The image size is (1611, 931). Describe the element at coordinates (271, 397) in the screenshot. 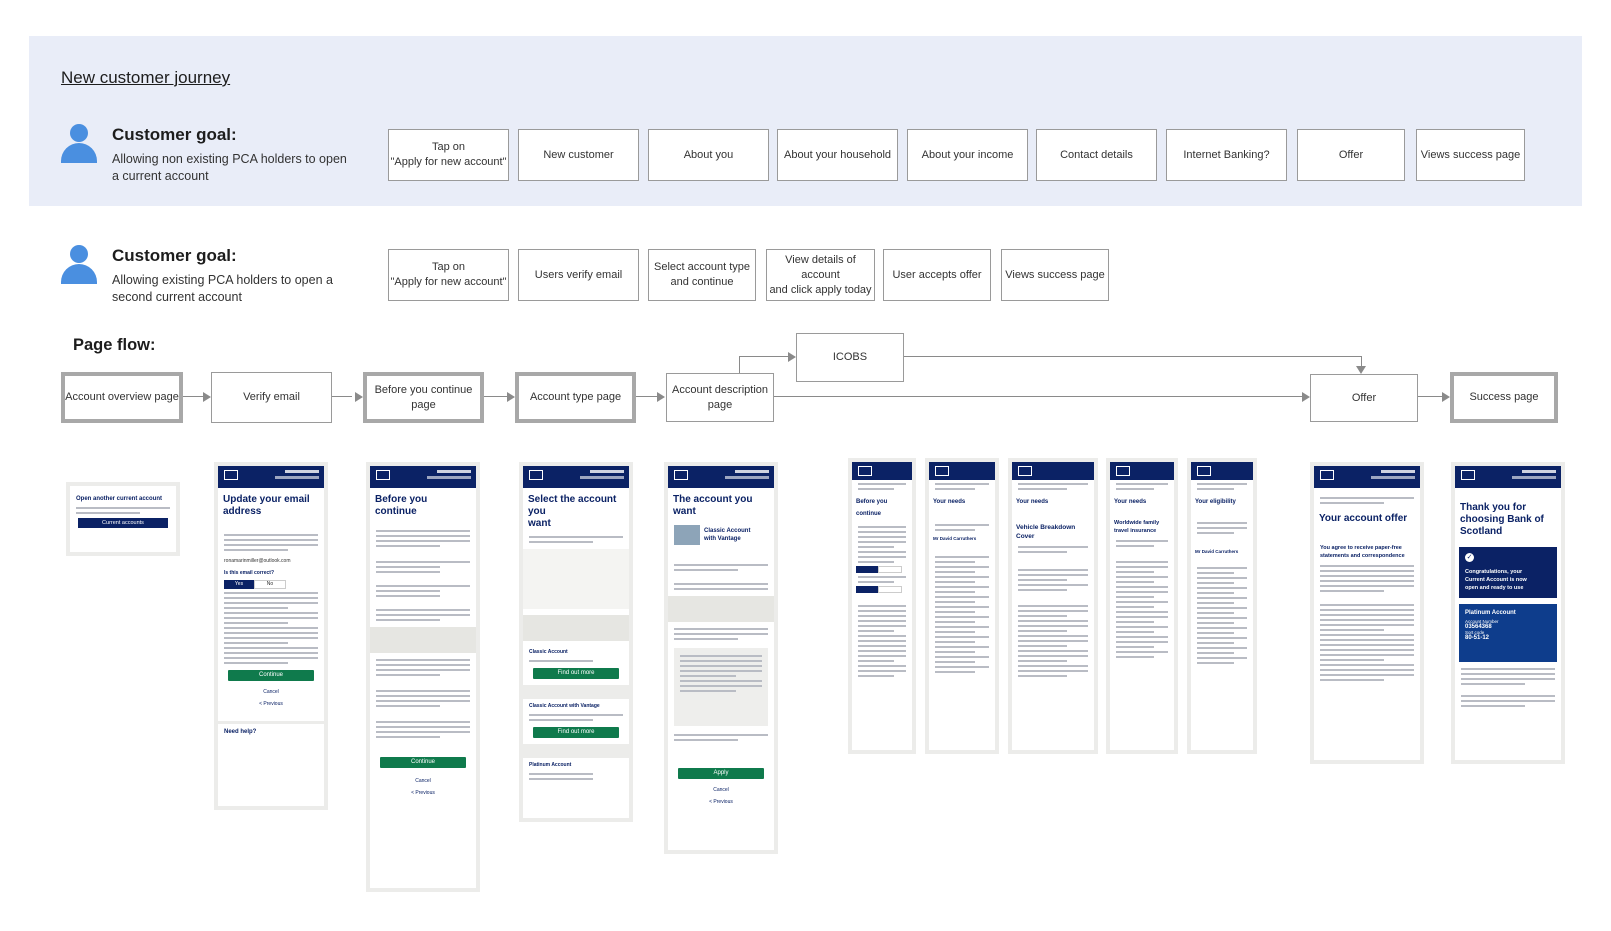

I see `flow-verify-email: Verify email` at that location.